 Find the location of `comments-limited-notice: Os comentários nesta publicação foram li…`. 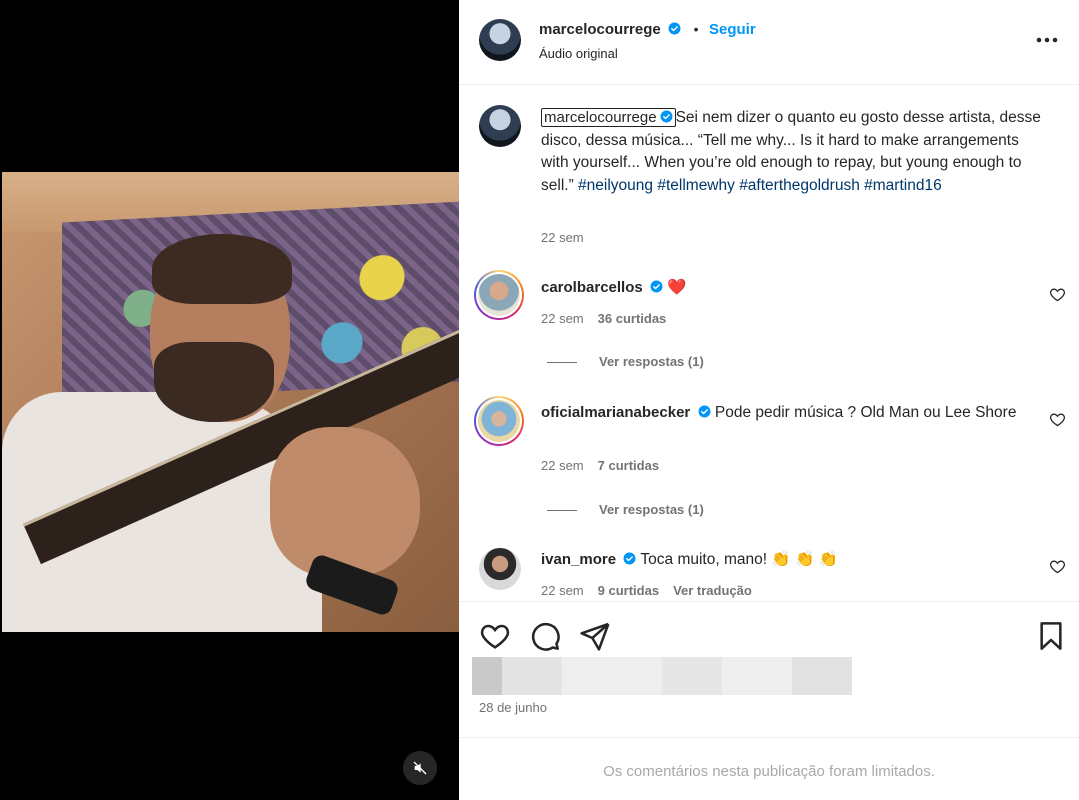

comments-limited-notice: Os comentários nesta publicação foram li… is located at coordinates (769, 771).